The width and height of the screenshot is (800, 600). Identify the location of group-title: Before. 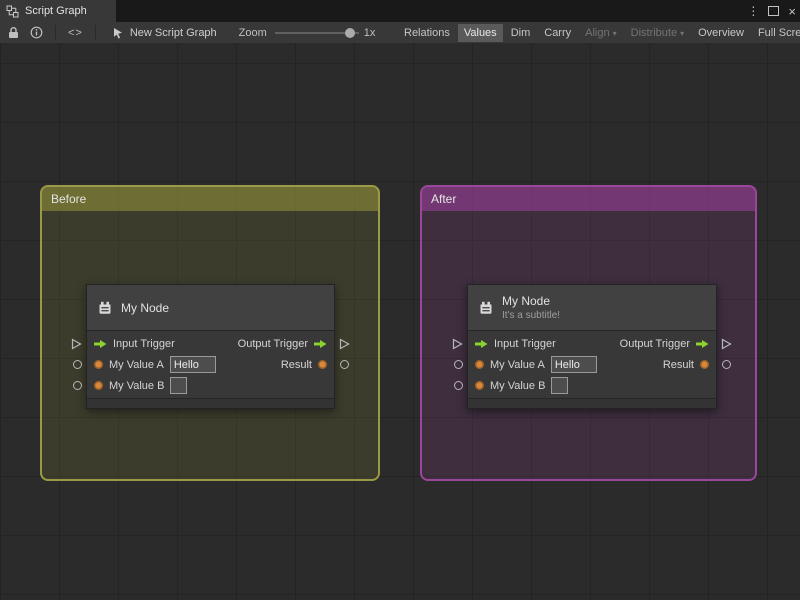
(69, 199).